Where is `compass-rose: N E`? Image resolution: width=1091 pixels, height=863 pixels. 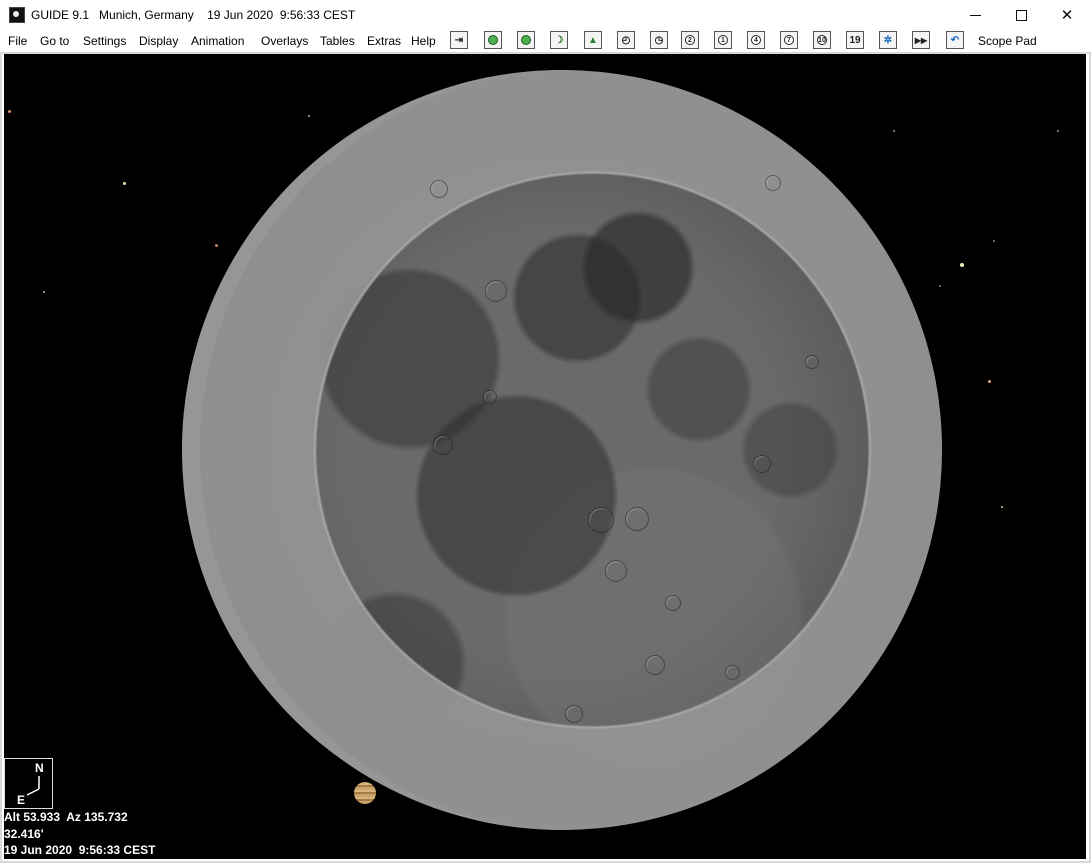
compass-rose: N E is located at coordinates (28, 783).